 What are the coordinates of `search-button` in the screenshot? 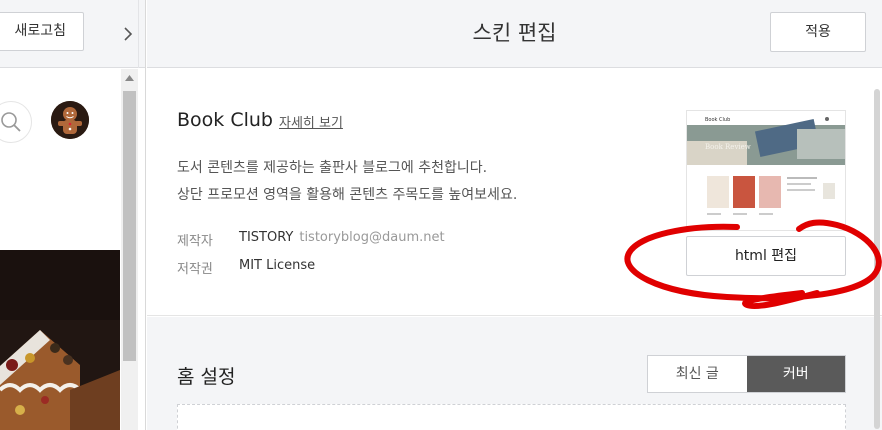 It's located at (16, 122).